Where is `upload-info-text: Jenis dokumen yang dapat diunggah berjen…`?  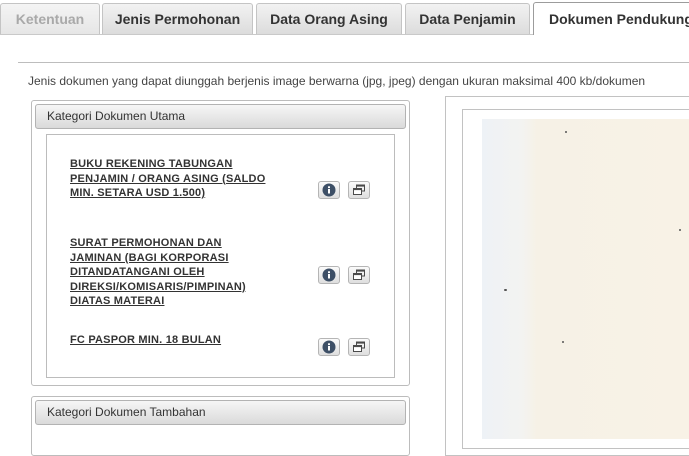
upload-info-text: Jenis dokumen yang dapat diunggah berjen… is located at coordinates (337, 81).